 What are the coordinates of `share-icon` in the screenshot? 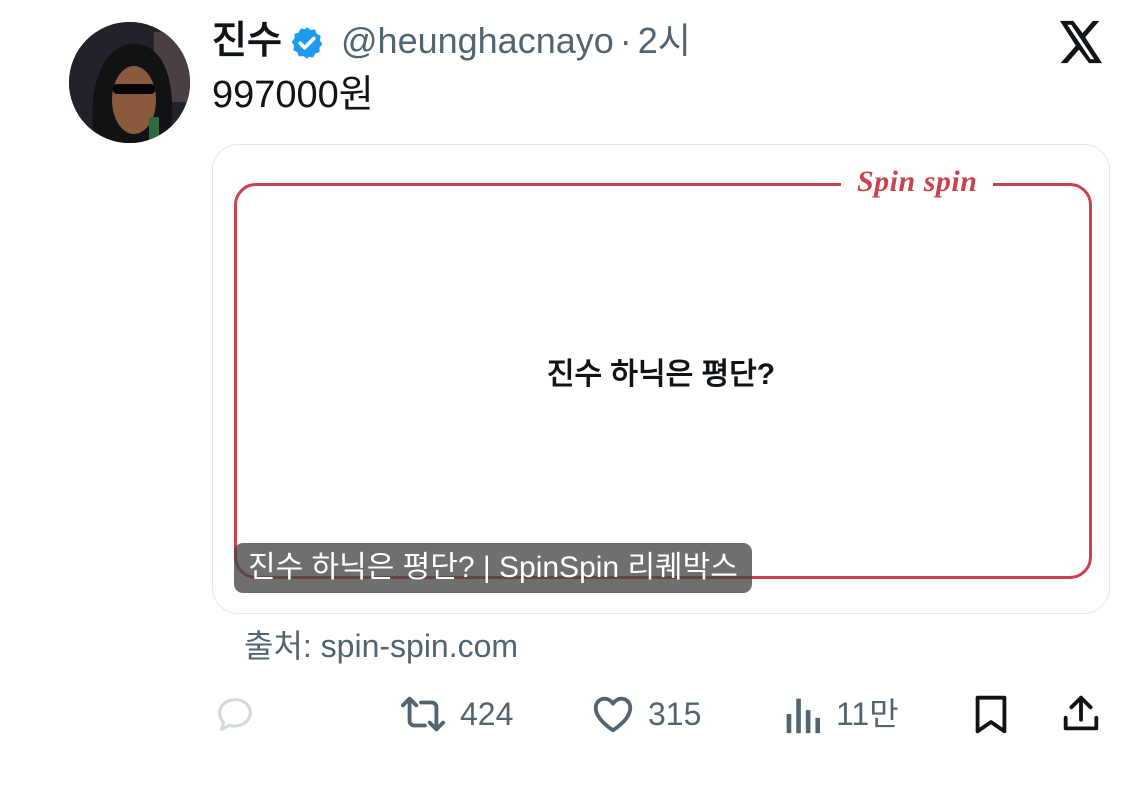 It's located at (1081, 713).